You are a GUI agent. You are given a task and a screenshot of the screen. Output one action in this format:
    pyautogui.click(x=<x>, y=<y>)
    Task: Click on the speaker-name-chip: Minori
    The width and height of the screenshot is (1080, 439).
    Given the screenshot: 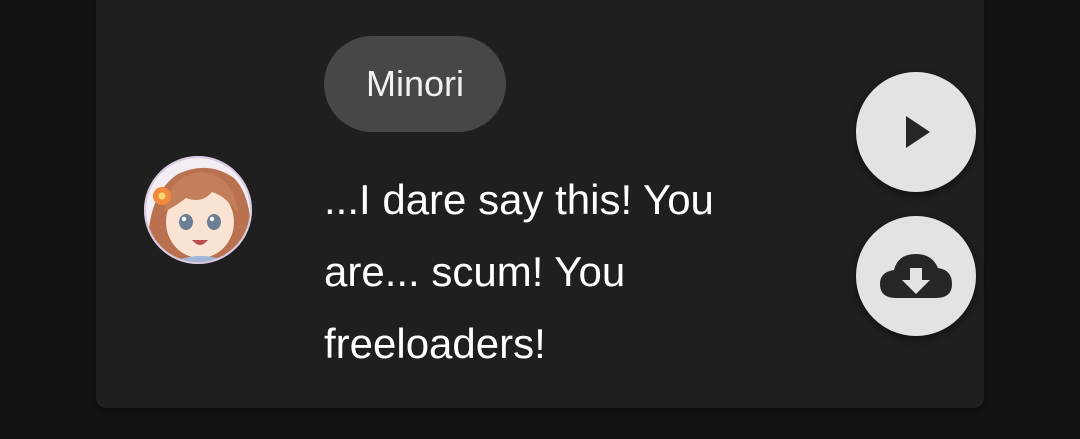 What is the action you would take?
    pyautogui.click(x=415, y=84)
    